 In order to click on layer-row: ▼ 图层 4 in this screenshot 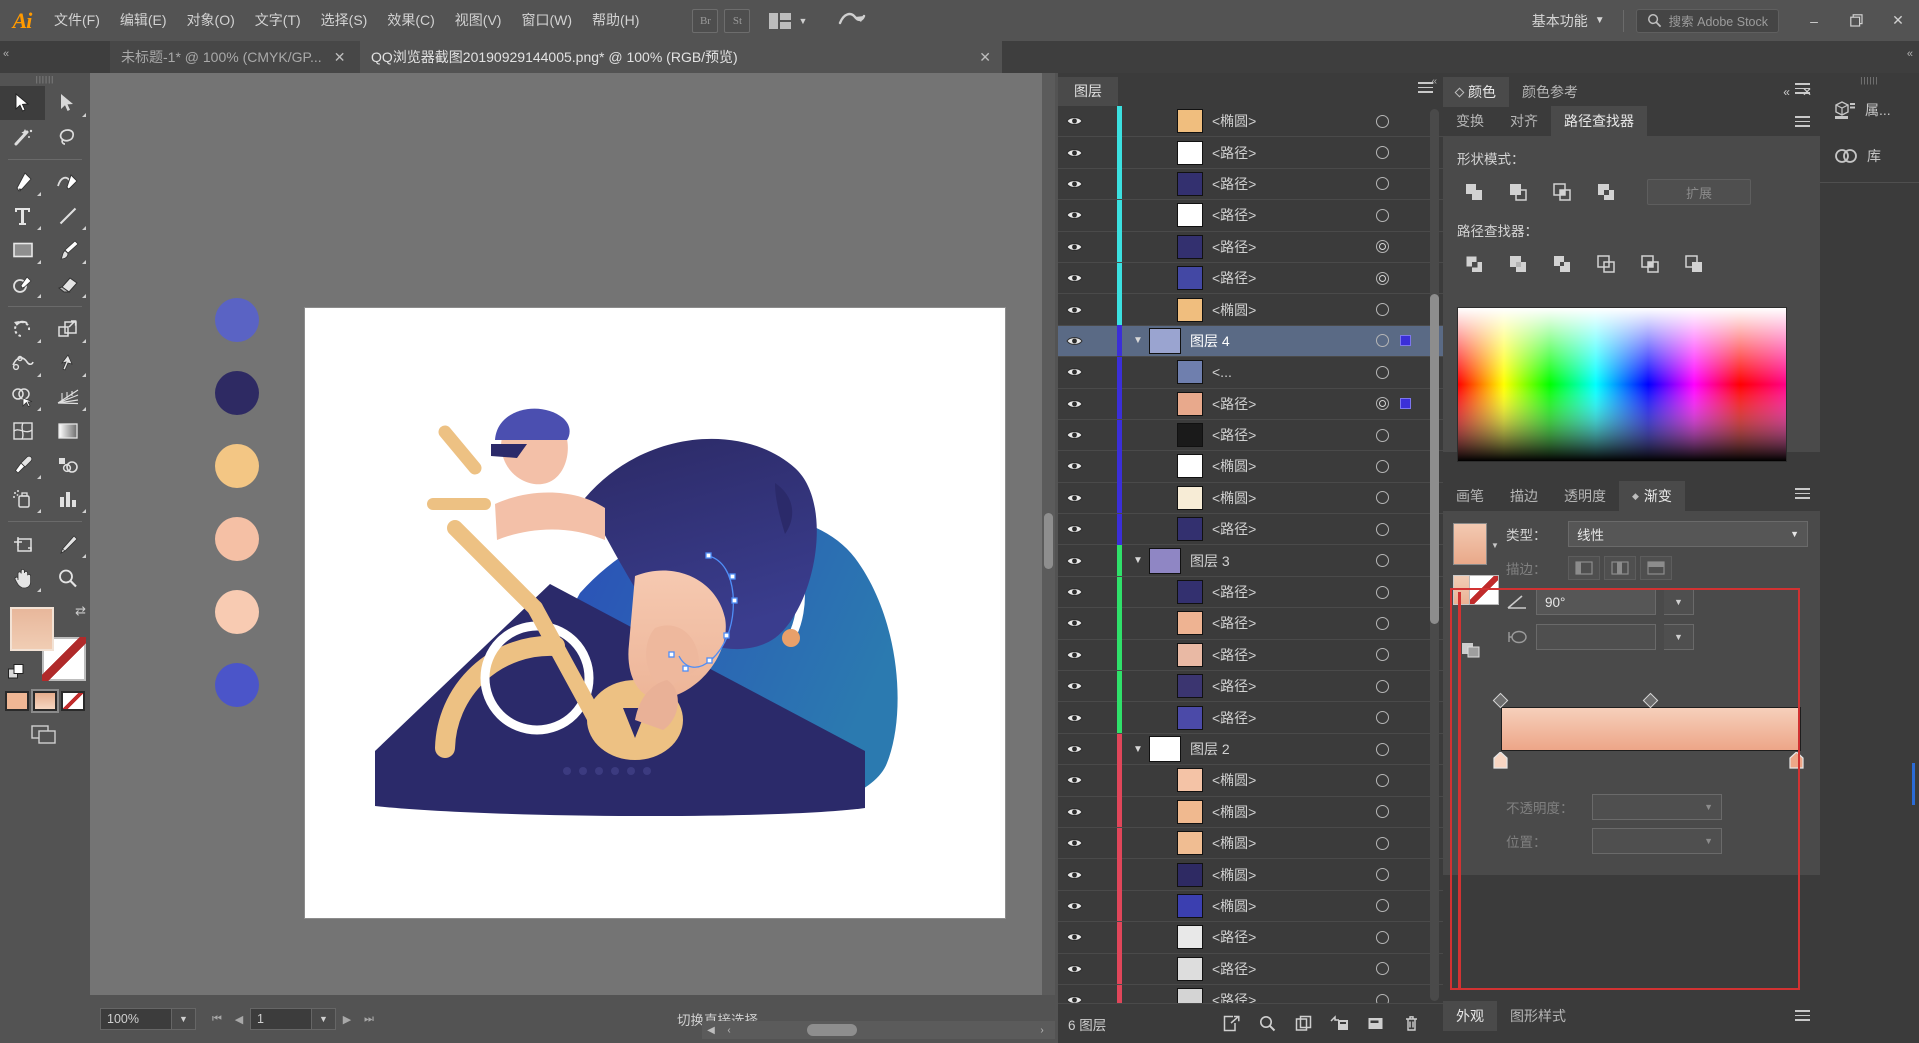, I will do `click(1250, 341)`.